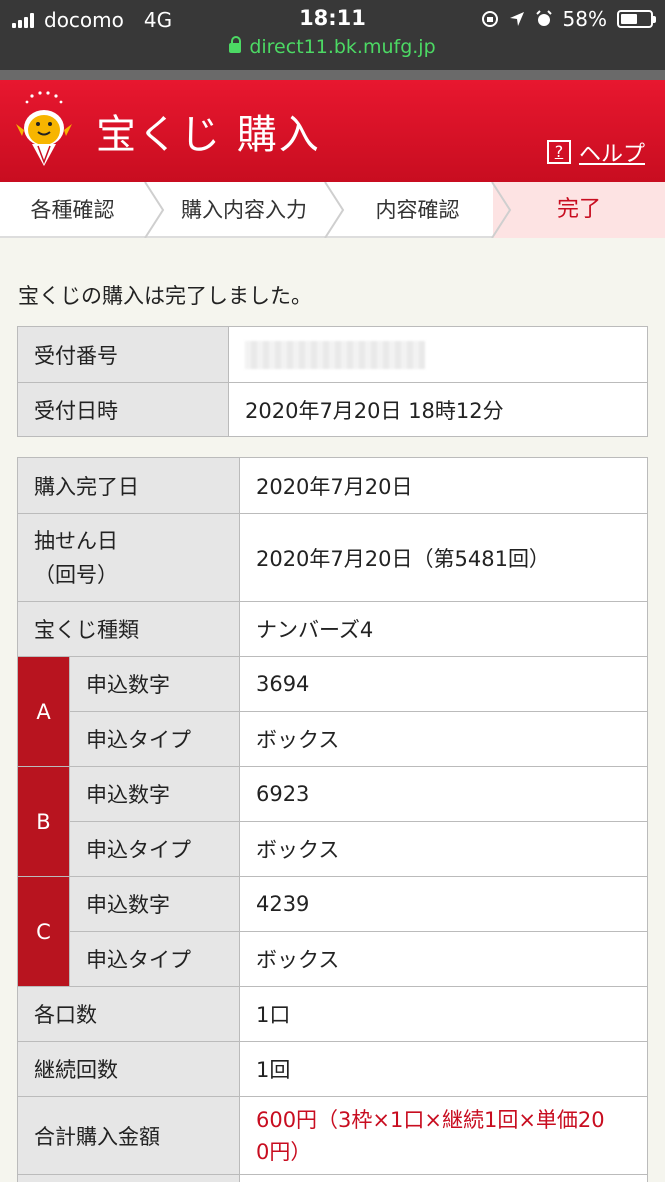 This screenshot has width=665, height=1182. Describe the element at coordinates (165, 296) in the screenshot. I see `completion-message: 宝くじの購入は完了しました。` at that location.